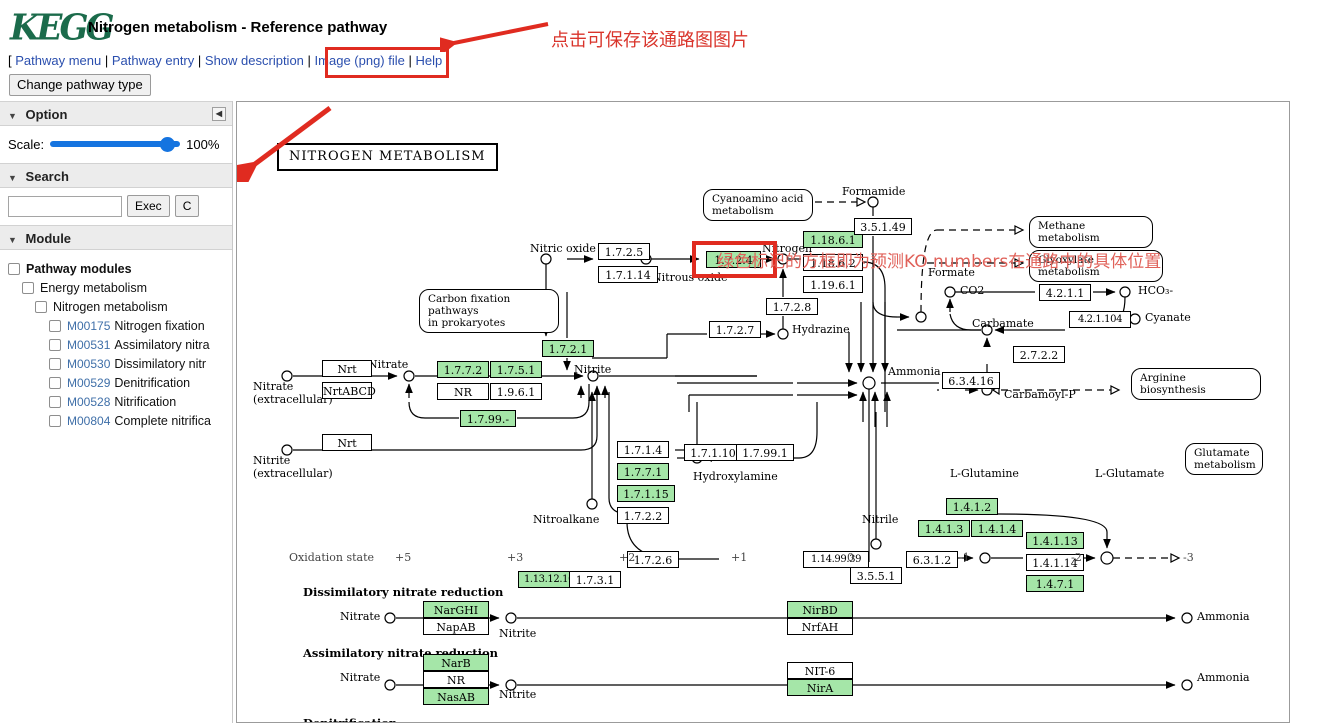 This screenshot has height=723, width=1332. What do you see at coordinates (153, 60) in the screenshot?
I see `nav-link-pathway-entry: Pathway entry` at bounding box center [153, 60].